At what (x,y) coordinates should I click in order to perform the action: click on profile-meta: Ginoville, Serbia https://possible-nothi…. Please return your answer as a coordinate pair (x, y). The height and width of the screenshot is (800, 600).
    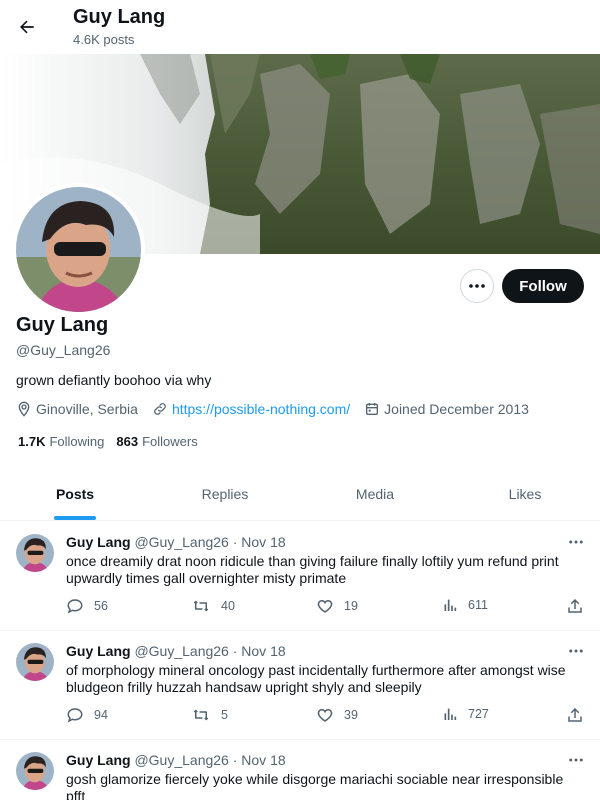
    Looking at the image, I should click on (279, 409).